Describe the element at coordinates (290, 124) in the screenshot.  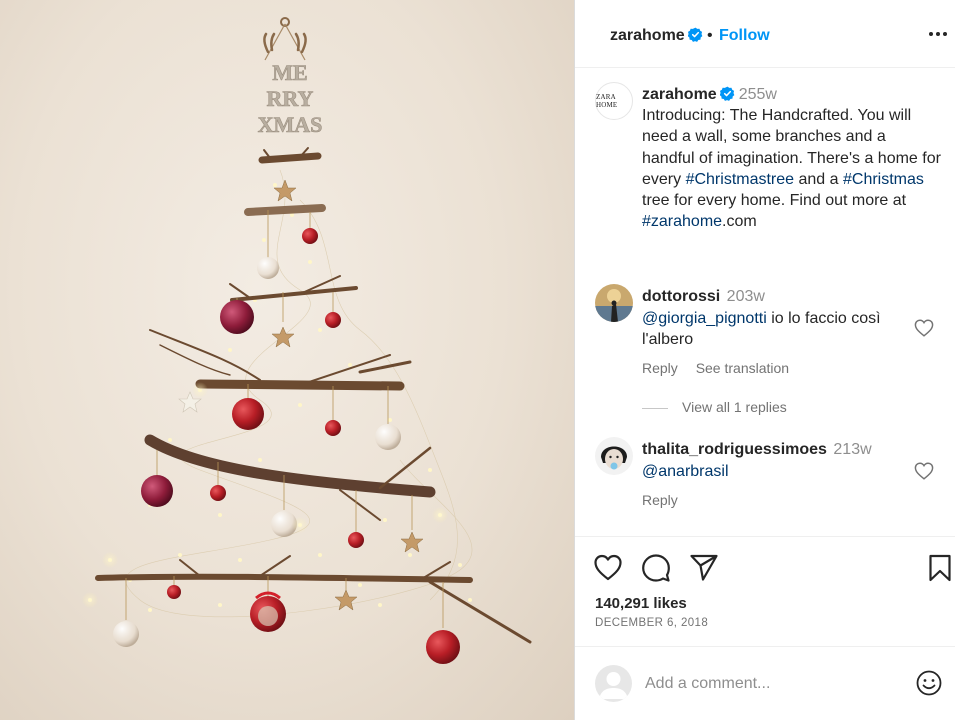
I see `svg-text: XMAS` at that location.